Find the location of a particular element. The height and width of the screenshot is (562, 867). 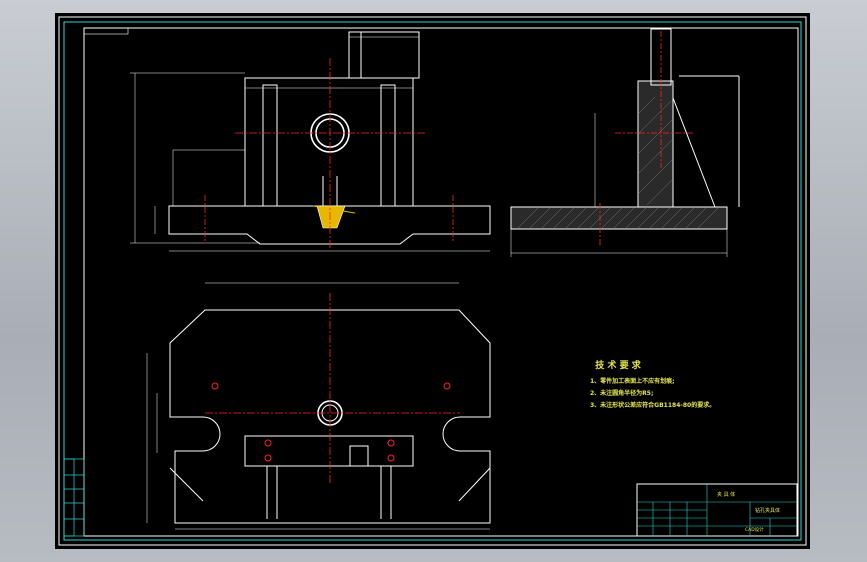

top-view-bolt-holes is located at coordinates (331, 422).